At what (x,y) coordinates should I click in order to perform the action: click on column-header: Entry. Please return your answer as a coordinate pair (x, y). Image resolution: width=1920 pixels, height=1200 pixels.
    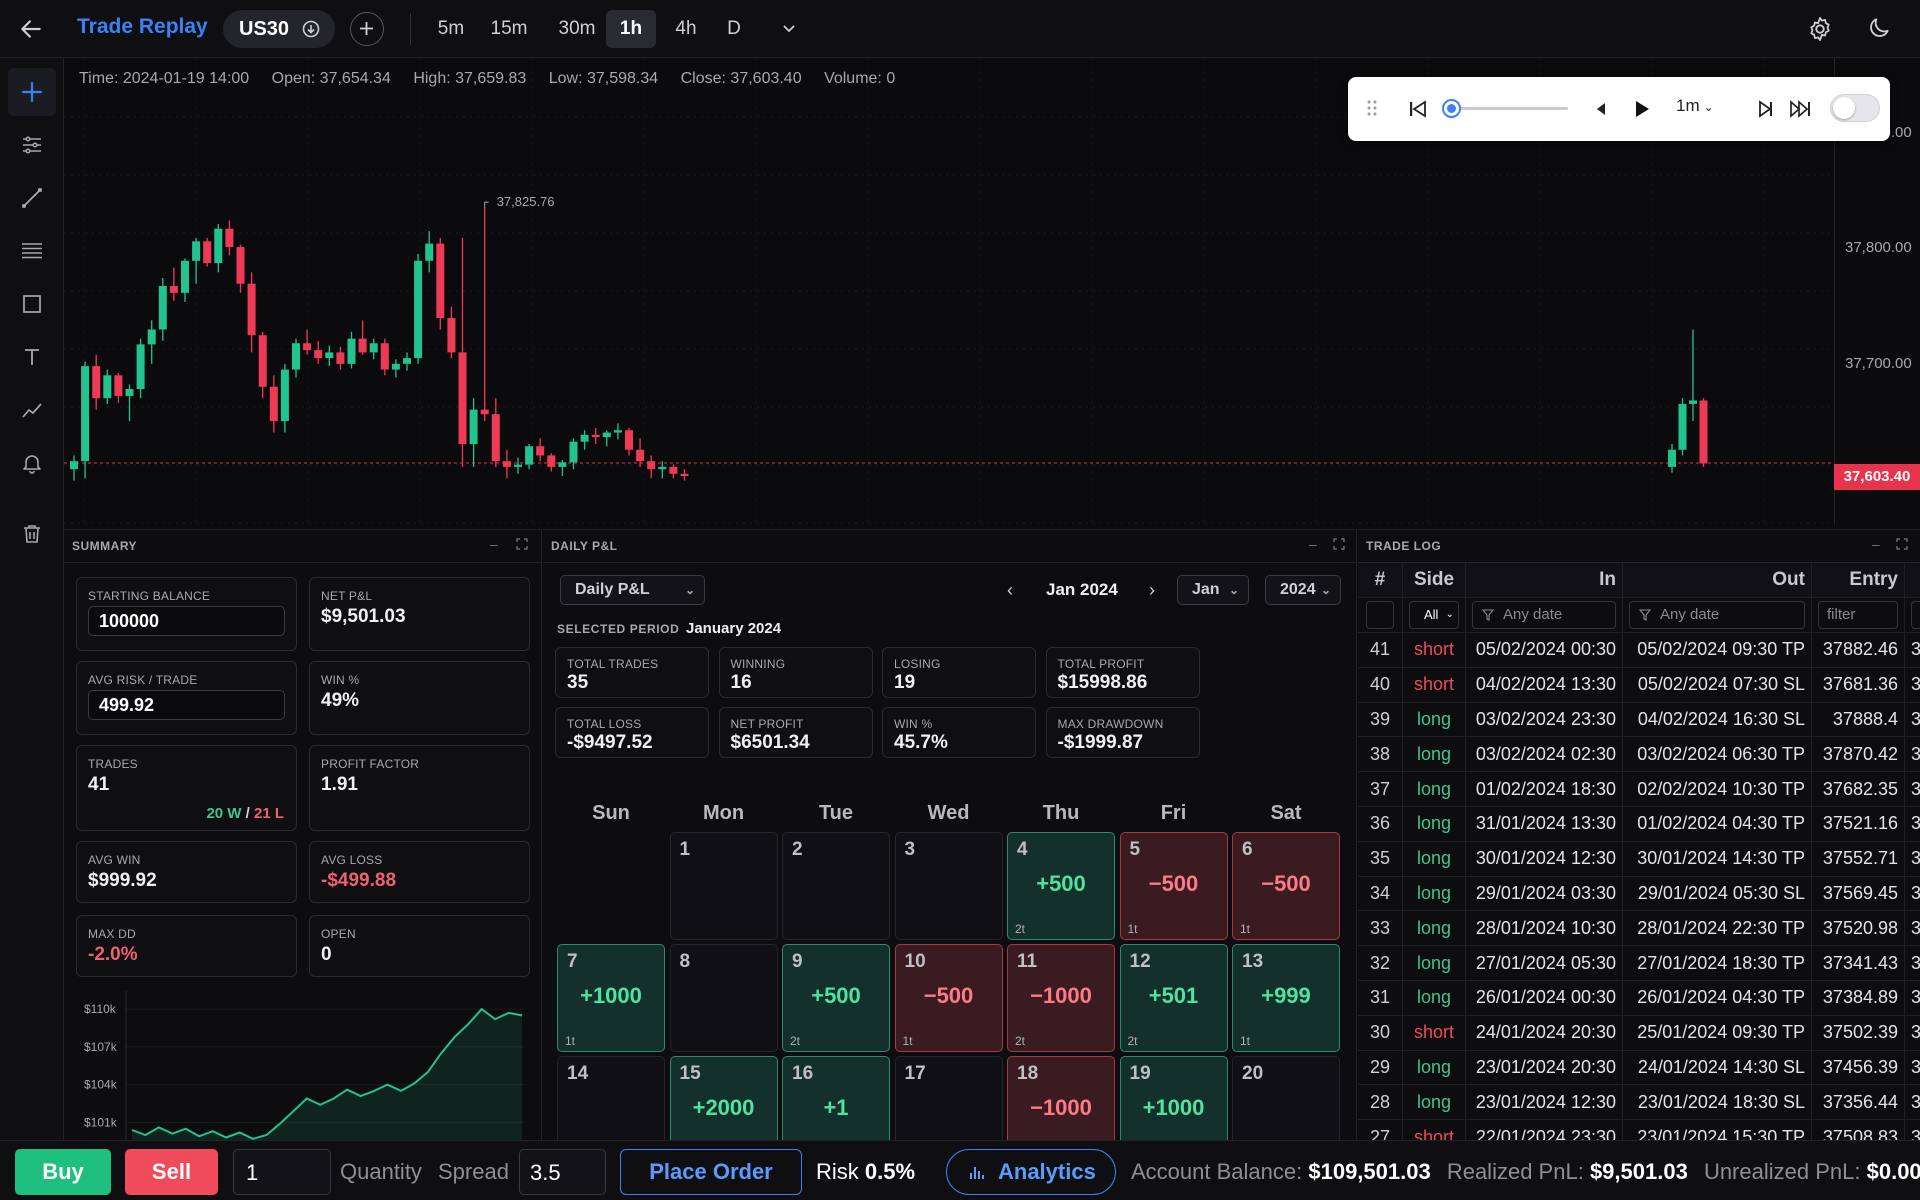
    Looking at the image, I should click on (1858, 581).